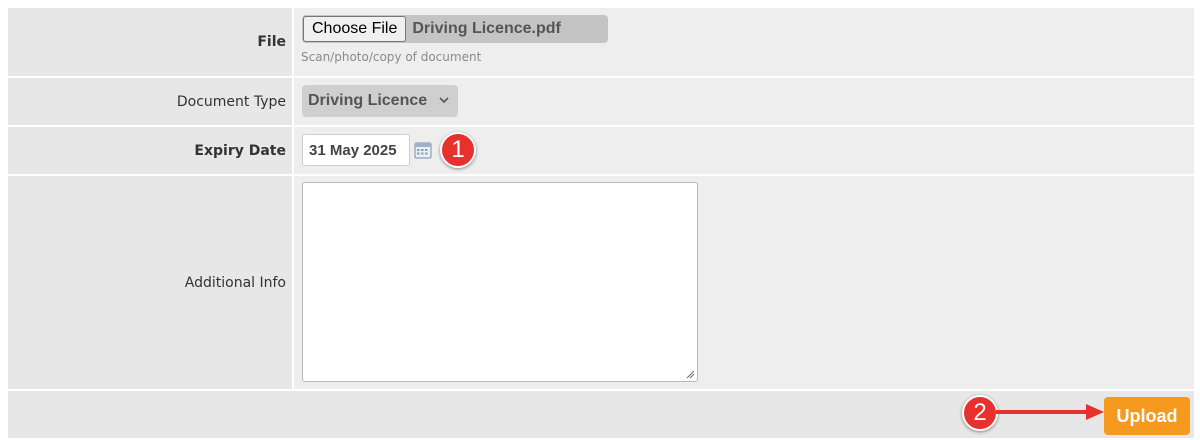 The height and width of the screenshot is (440, 1200). Describe the element at coordinates (150, 282) in the screenshot. I see `additional-info-label: Additional Info` at that location.